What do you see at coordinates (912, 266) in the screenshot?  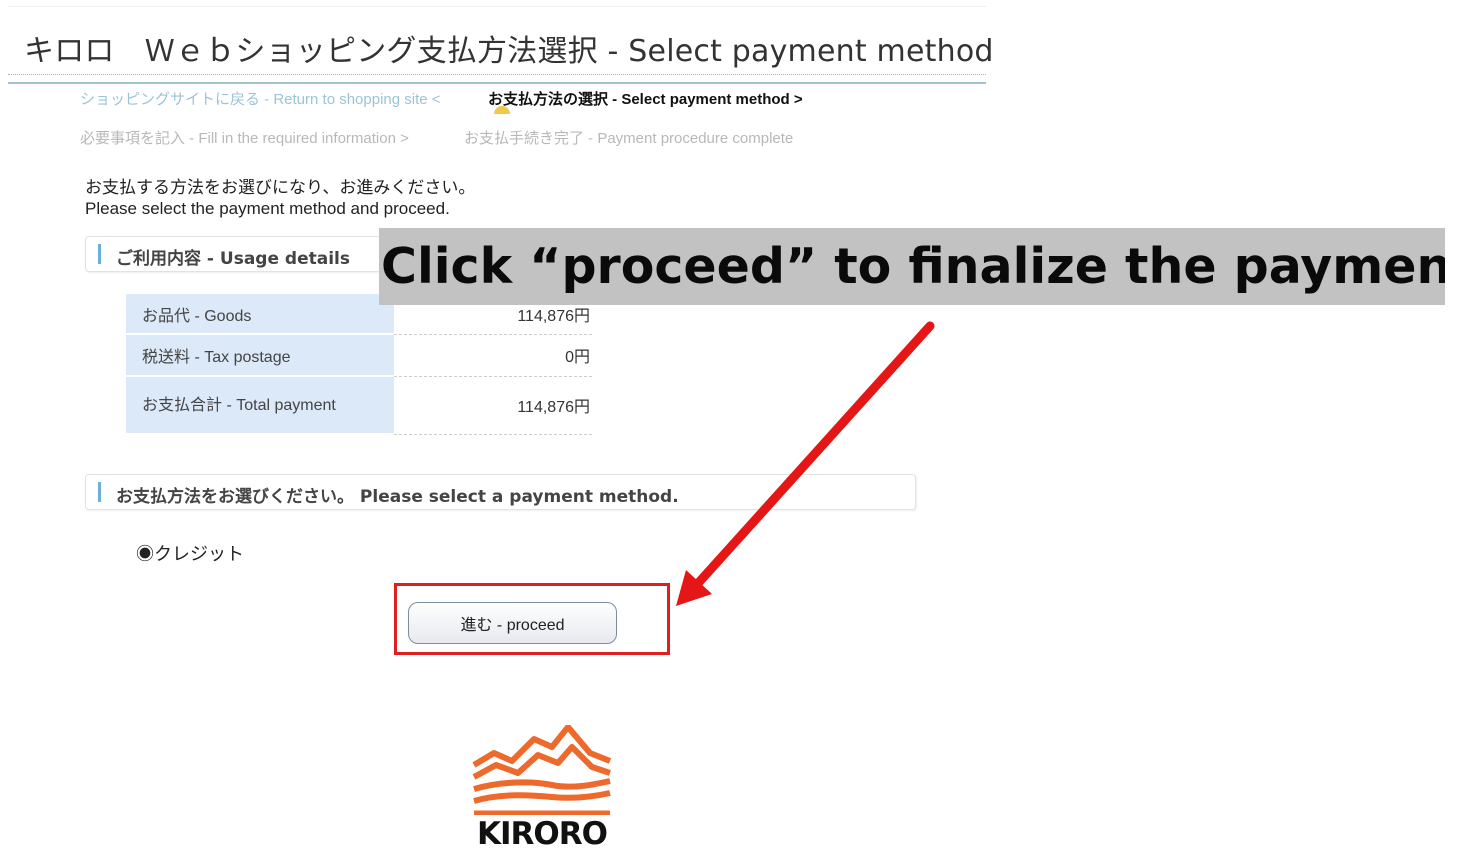 I see `instruction-callout: Click “proceed” to finalize the payment` at bounding box center [912, 266].